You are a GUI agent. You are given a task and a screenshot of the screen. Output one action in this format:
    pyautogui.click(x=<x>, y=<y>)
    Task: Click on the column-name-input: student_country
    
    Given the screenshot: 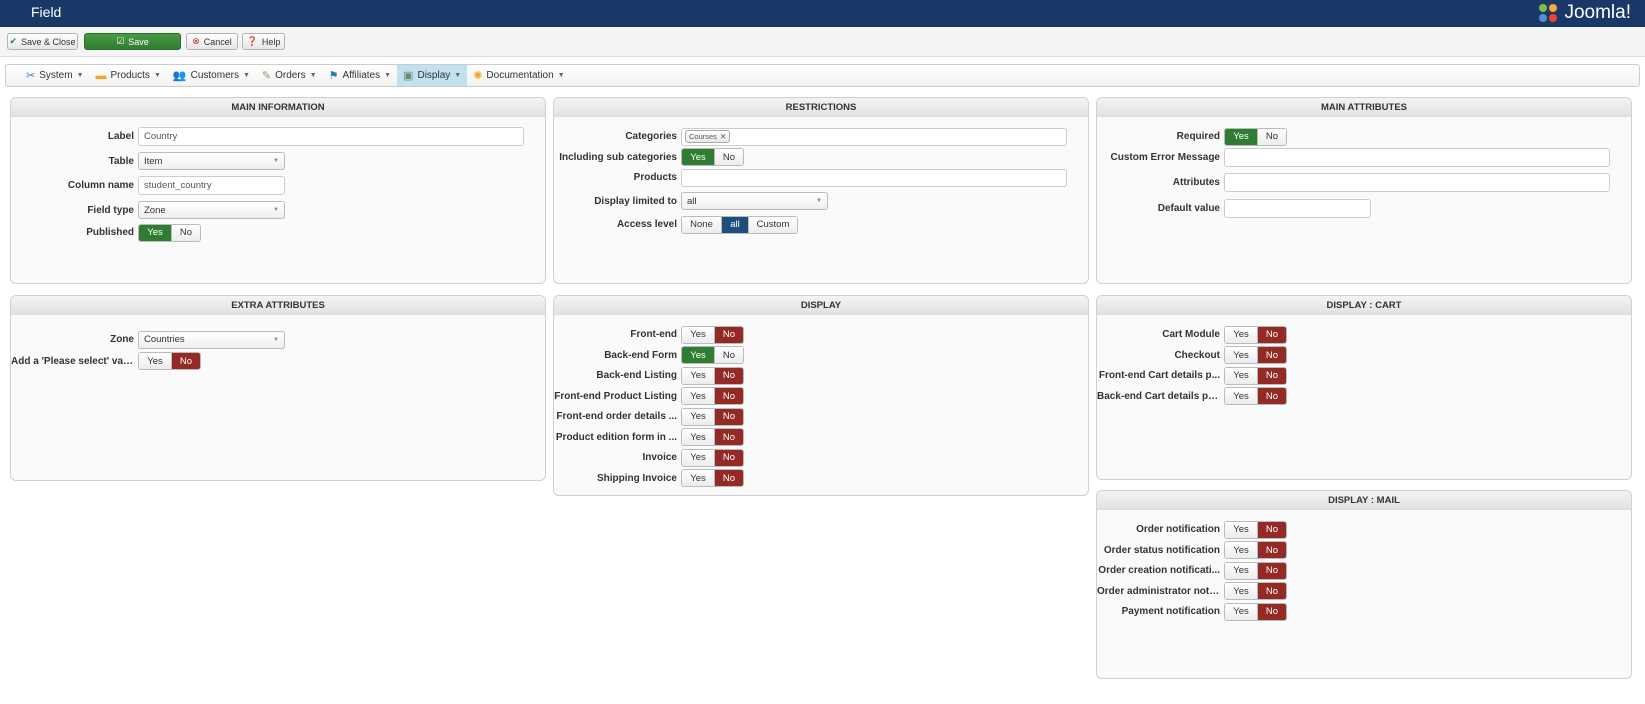 What is the action you would take?
    pyautogui.click(x=211, y=186)
    